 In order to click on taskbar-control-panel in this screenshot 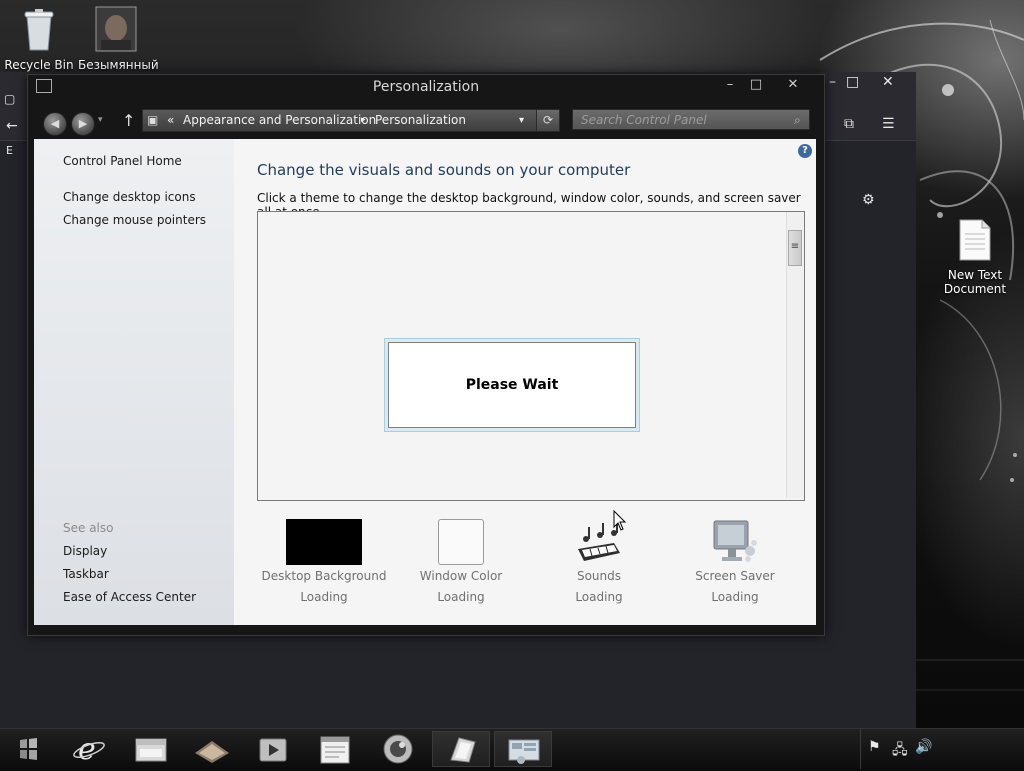, I will do `click(523, 749)`.